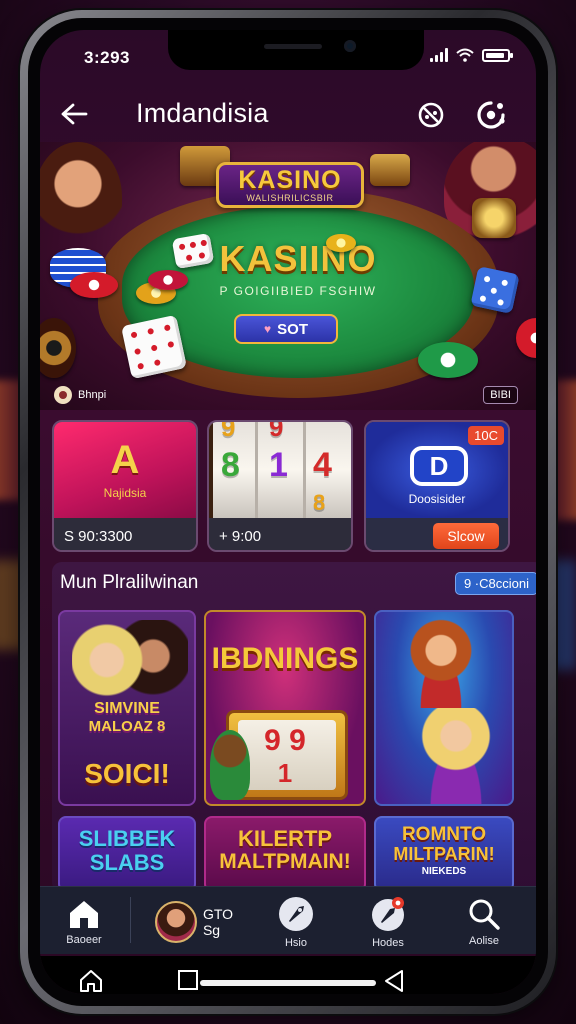 The image size is (576, 1024). Describe the element at coordinates (500, 395) in the screenshot. I see `banner-right-tag: BIBI` at that location.